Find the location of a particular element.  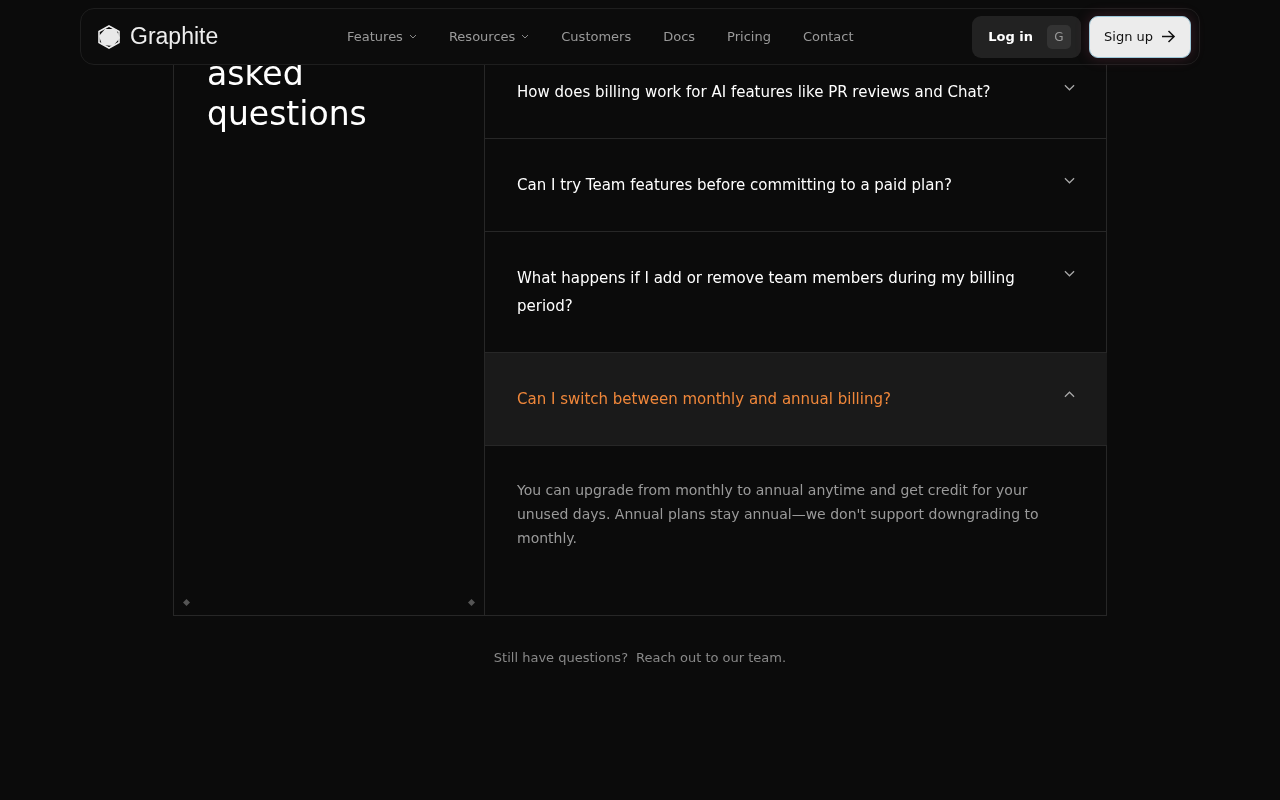

faq-answer: You can upgrade from monthly to annual anytime and get credit for your unused days. Annual plans stay annual—we don't support downgrading to monthly. is located at coordinates (778, 514).